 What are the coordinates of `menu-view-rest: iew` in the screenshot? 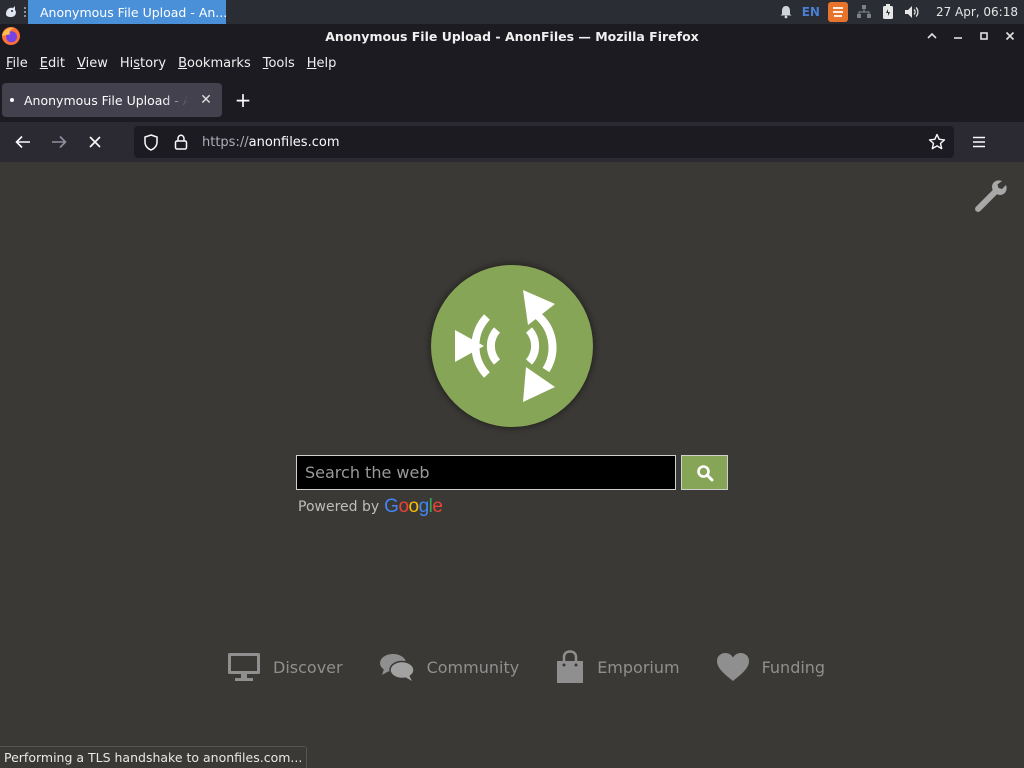 It's located at (96, 63).